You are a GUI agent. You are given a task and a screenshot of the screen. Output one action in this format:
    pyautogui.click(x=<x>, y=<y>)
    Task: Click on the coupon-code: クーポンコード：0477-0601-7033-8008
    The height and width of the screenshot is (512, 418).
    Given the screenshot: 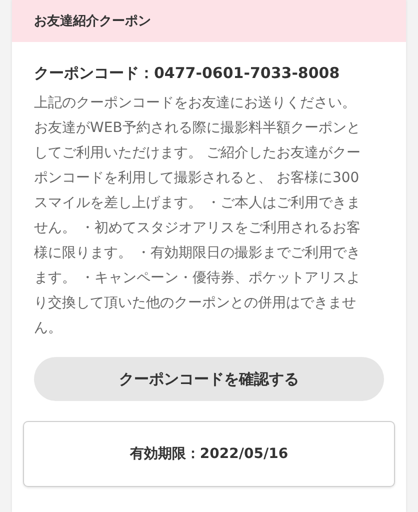 What is the action you would take?
    pyautogui.click(x=187, y=73)
    